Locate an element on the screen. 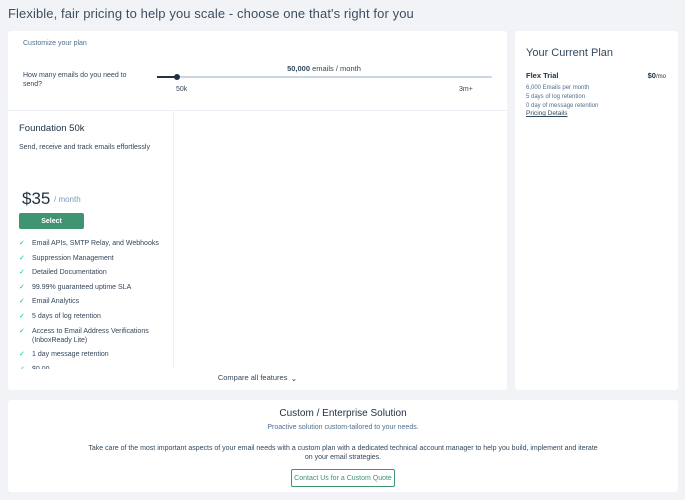 The width and height of the screenshot is (685, 500). contact-us-button: Contact Us for a Custom Quote is located at coordinates (343, 478).